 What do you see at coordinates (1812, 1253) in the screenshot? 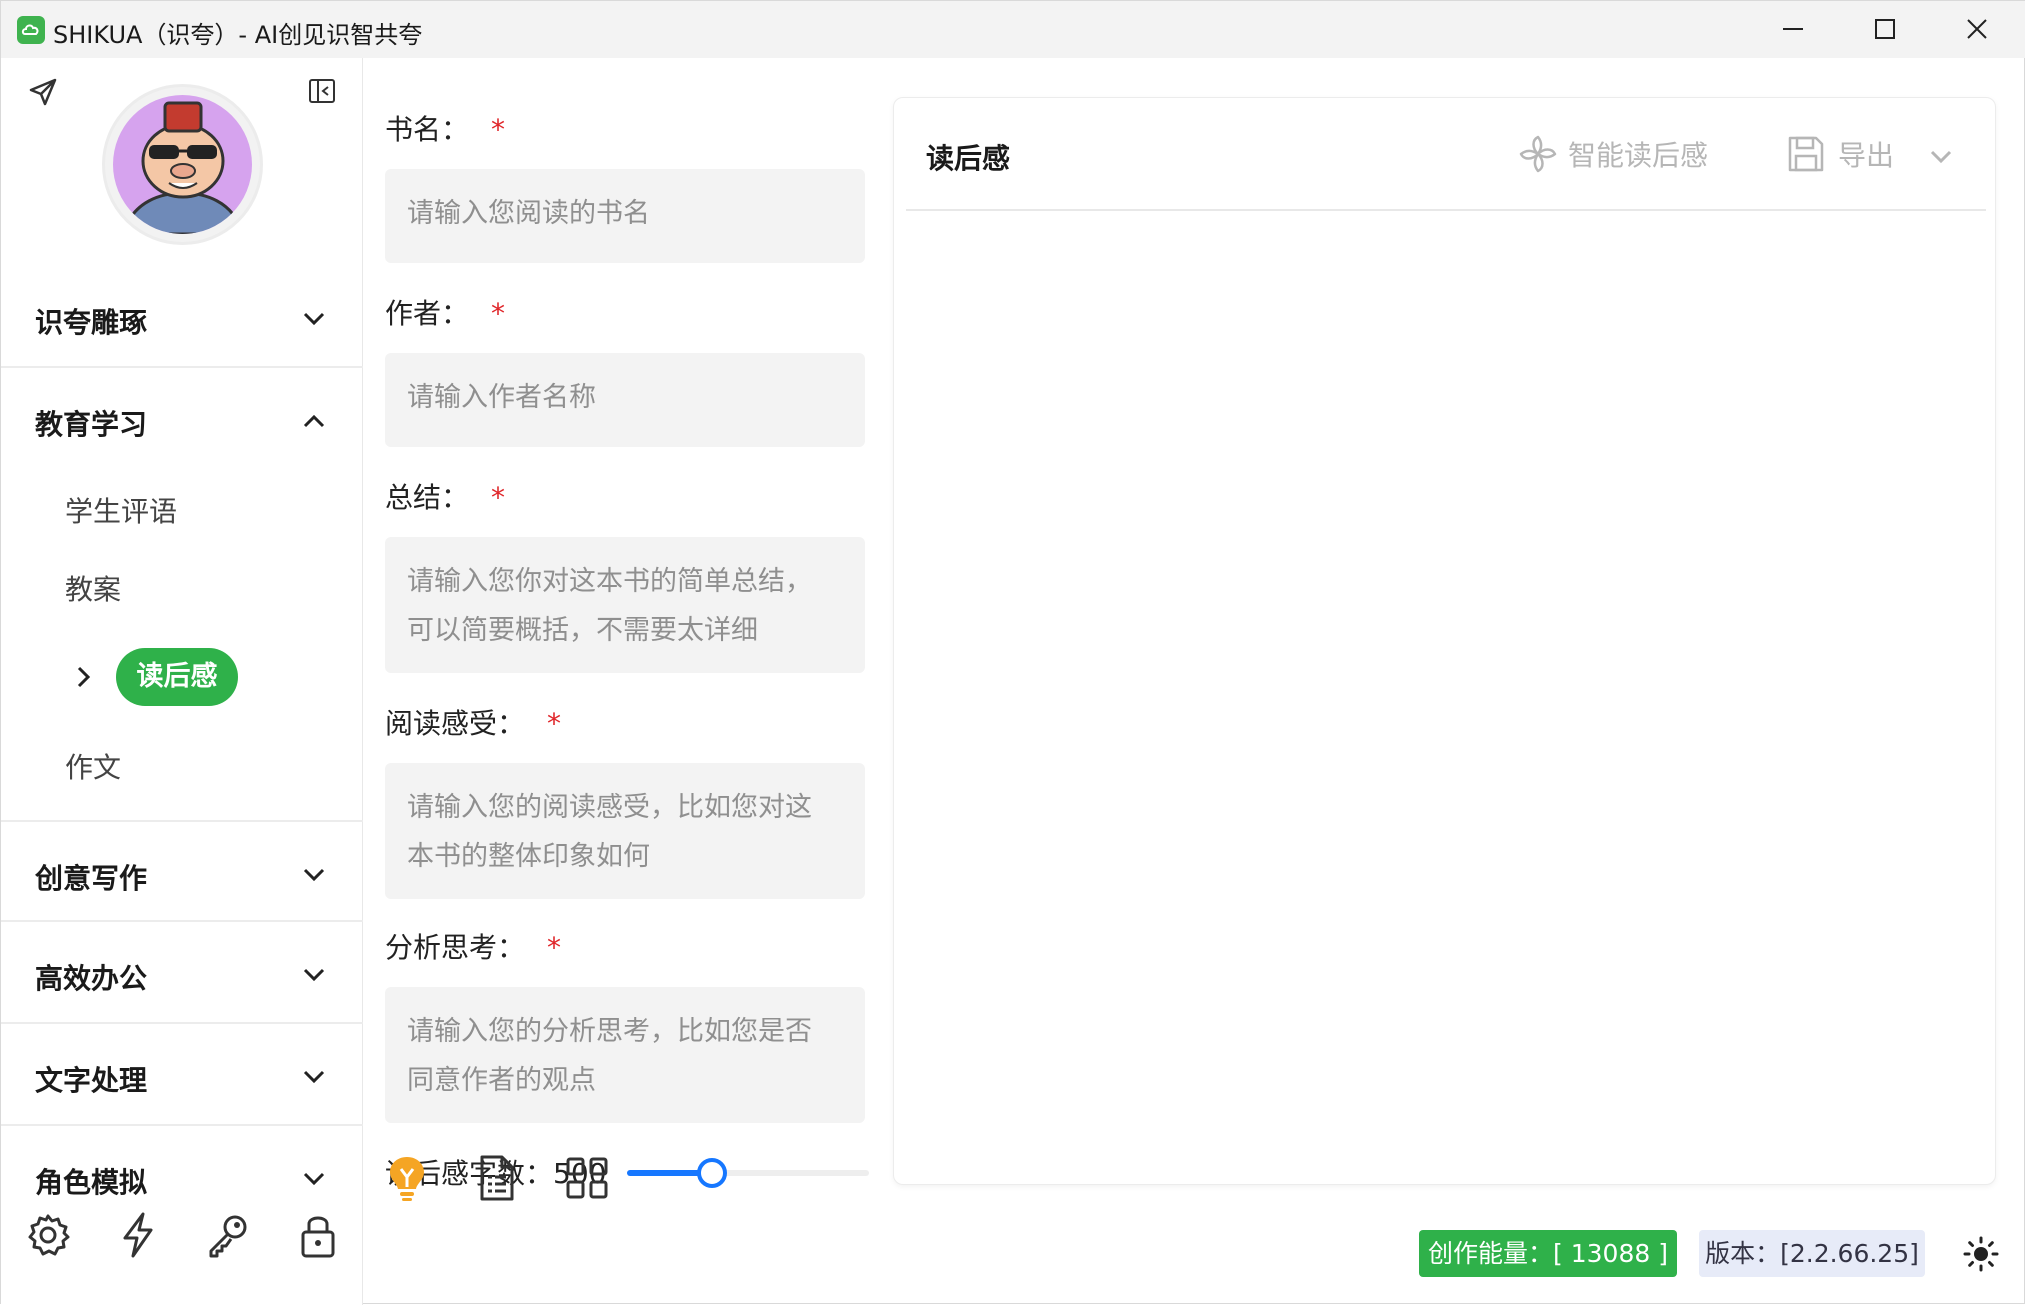
I see `version-badge: 版本：[2.2.66.25]` at bounding box center [1812, 1253].